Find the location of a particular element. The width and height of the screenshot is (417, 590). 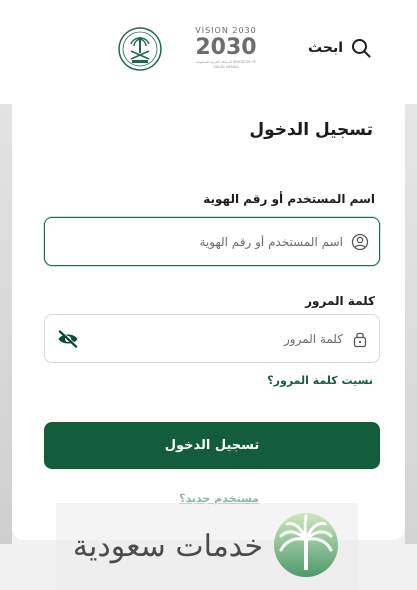

page-title: تسجيل الدخول is located at coordinates (311, 130).